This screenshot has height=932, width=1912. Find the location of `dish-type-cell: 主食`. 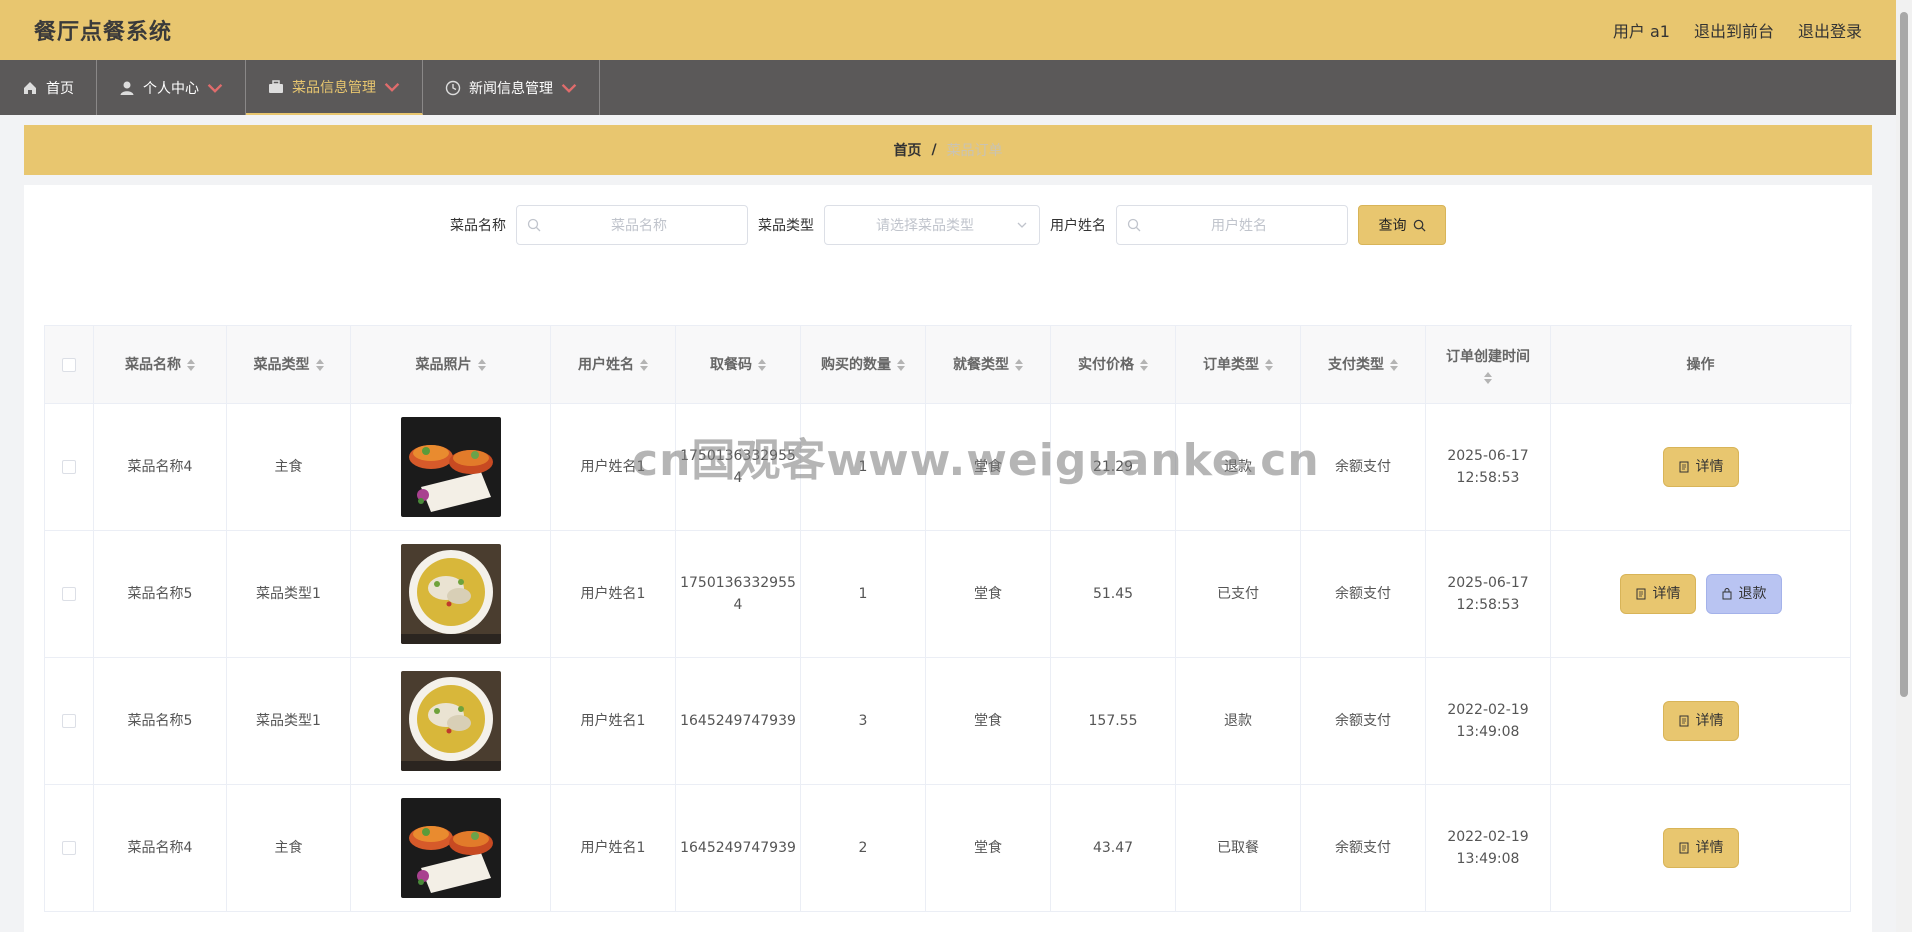

dish-type-cell: 主食 is located at coordinates (289, 848).